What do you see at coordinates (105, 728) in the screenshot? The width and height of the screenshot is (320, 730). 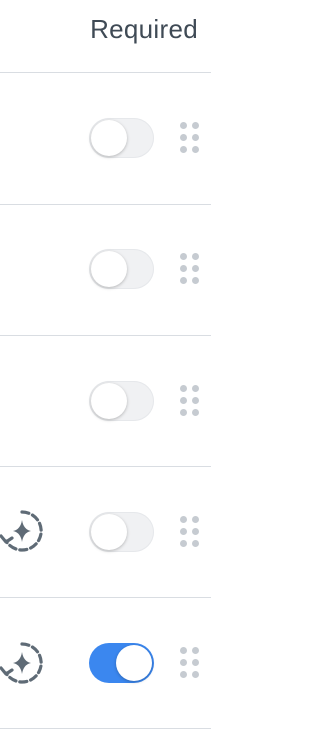 I see `row-divider` at bounding box center [105, 728].